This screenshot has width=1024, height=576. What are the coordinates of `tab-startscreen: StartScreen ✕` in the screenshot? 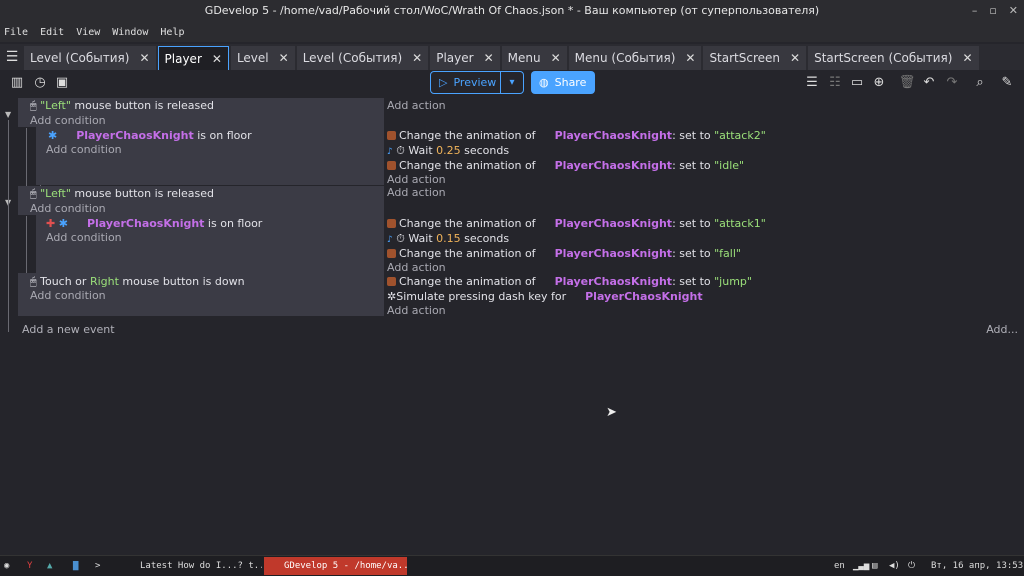 It's located at (755, 58).